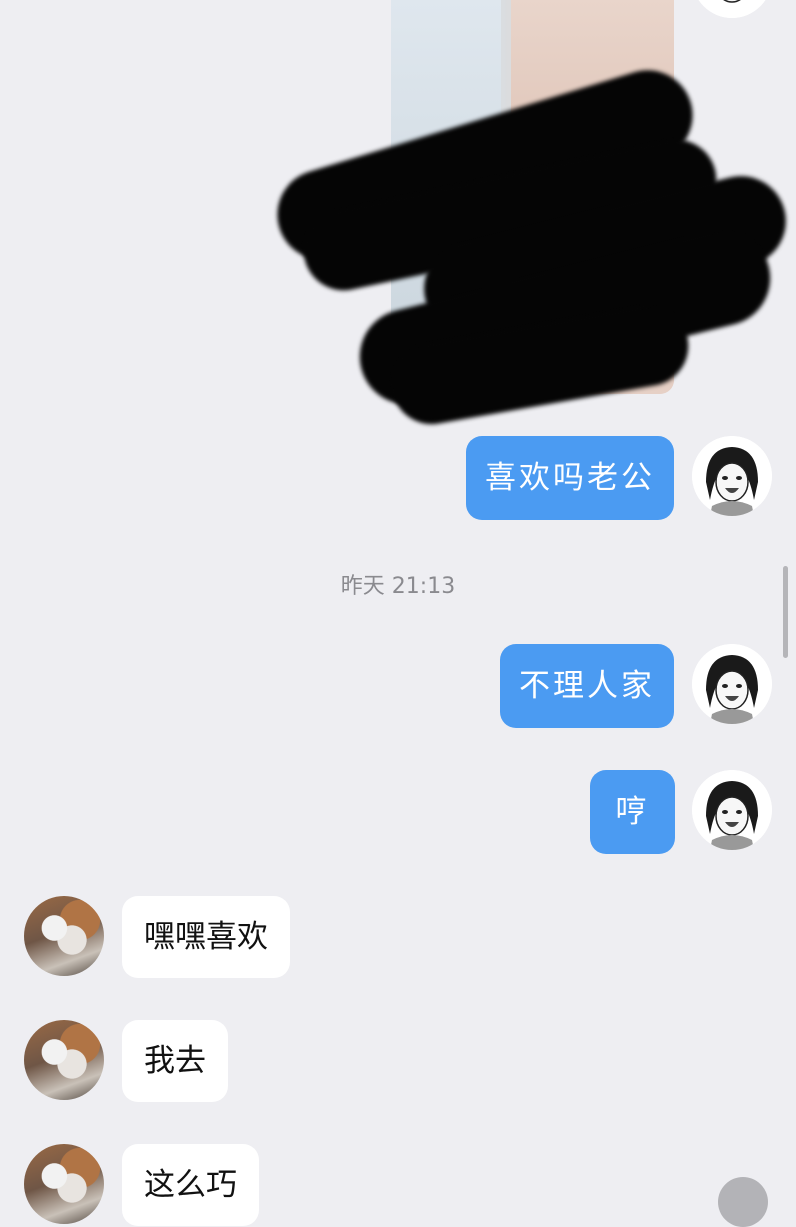  Describe the element at coordinates (785, 612) in the screenshot. I see `scrollbar` at that location.